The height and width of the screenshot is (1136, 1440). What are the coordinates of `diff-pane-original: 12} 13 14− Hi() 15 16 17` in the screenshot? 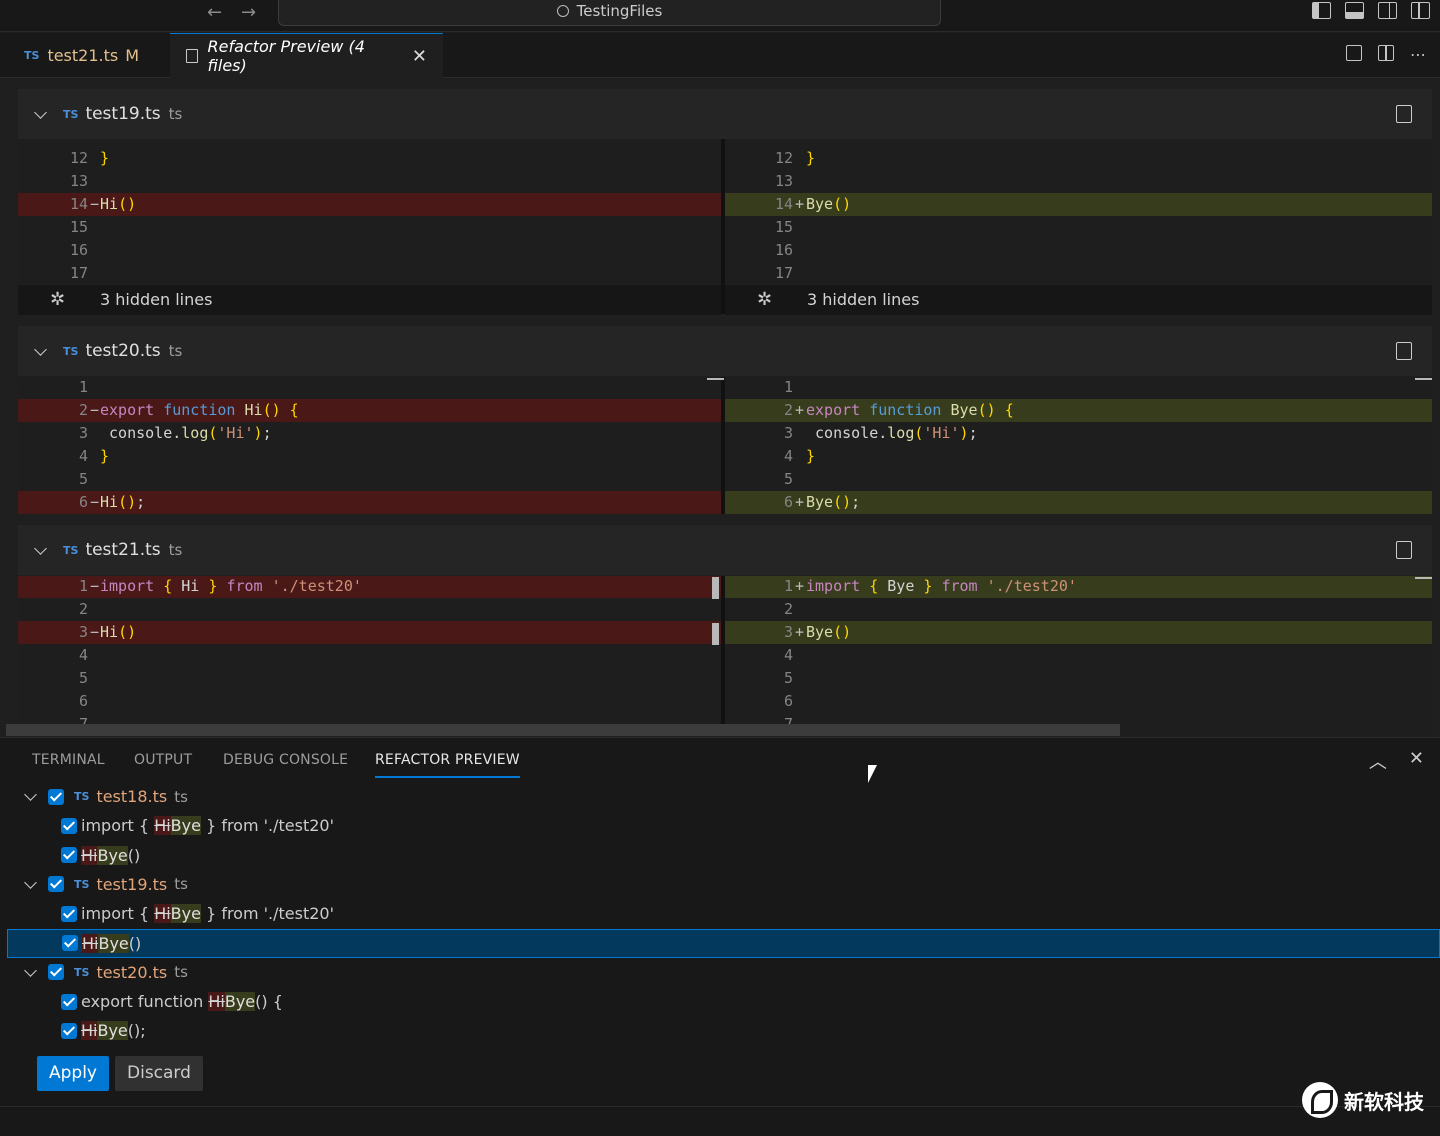 It's located at (370, 211).